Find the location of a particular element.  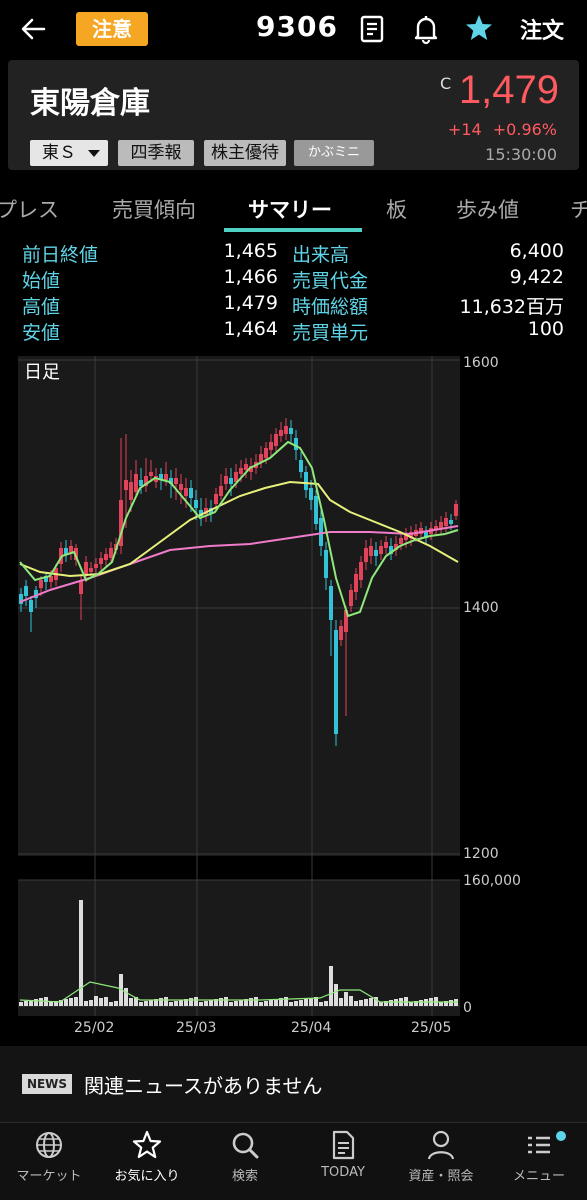

menu-icon is located at coordinates (539, 1145).